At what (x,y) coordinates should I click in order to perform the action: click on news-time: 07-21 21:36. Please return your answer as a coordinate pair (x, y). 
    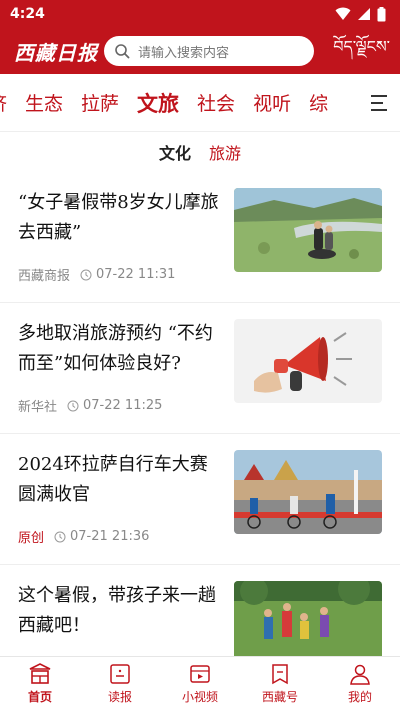
    Looking at the image, I should click on (110, 536).